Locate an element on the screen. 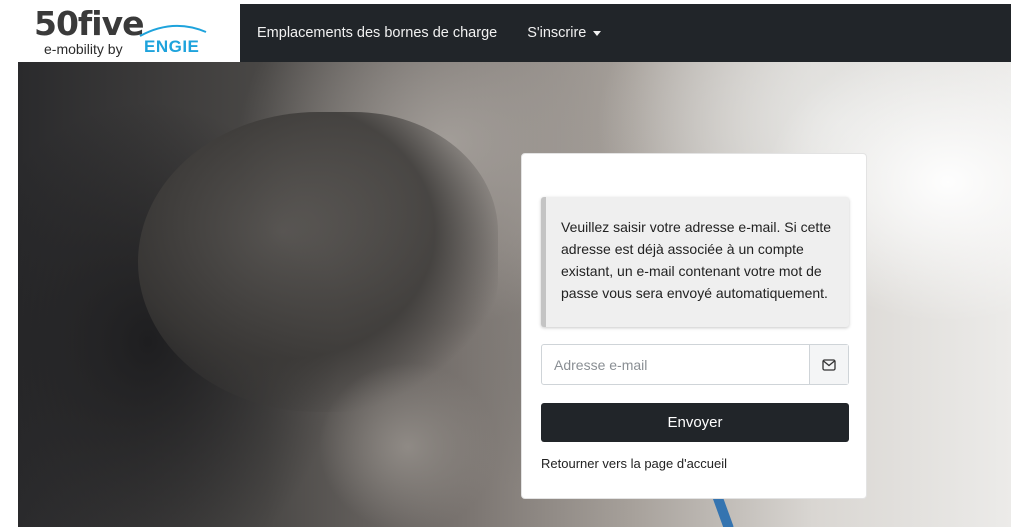 This screenshot has width=1011, height=527. nav-register-label: S'inscrire is located at coordinates (557, 33).